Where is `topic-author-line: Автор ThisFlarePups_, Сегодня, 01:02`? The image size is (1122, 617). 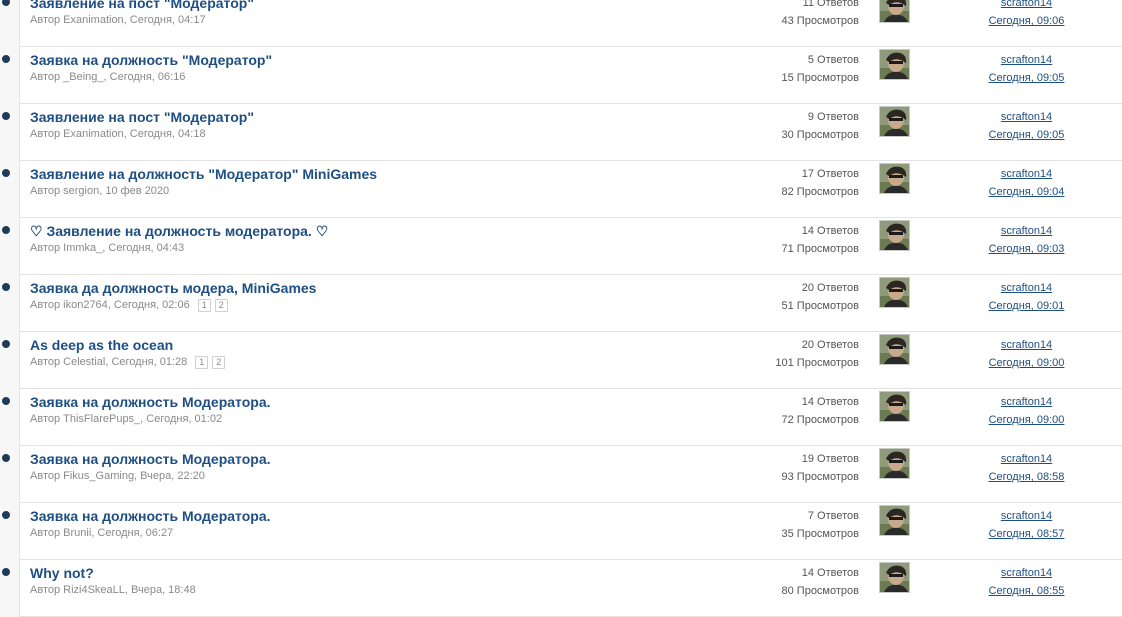
topic-author-line: Автор ThisFlarePups_, Сегодня, 01:02 is located at coordinates (130, 419).